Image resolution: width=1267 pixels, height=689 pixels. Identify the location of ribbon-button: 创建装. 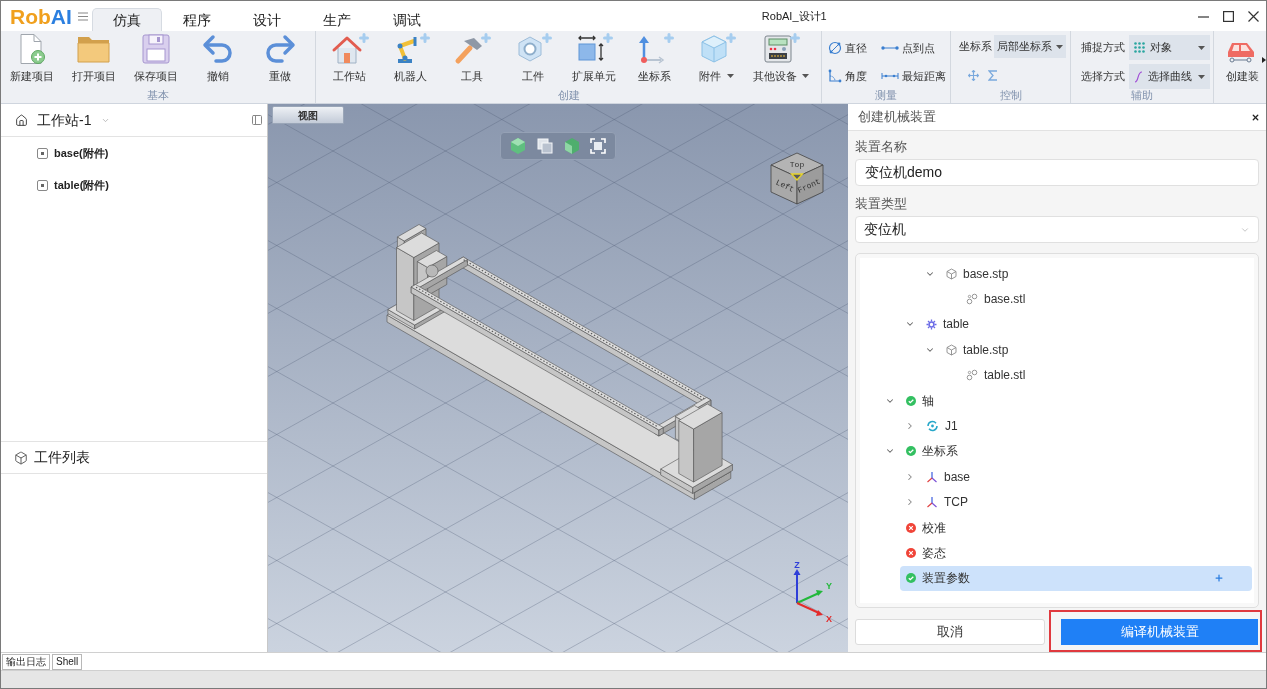
(1242, 58).